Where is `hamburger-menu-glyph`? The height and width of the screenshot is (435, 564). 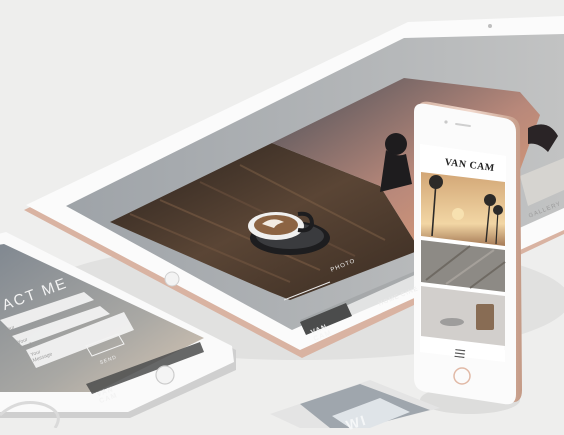 hamburger-menu-glyph is located at coordinates (460, 353).